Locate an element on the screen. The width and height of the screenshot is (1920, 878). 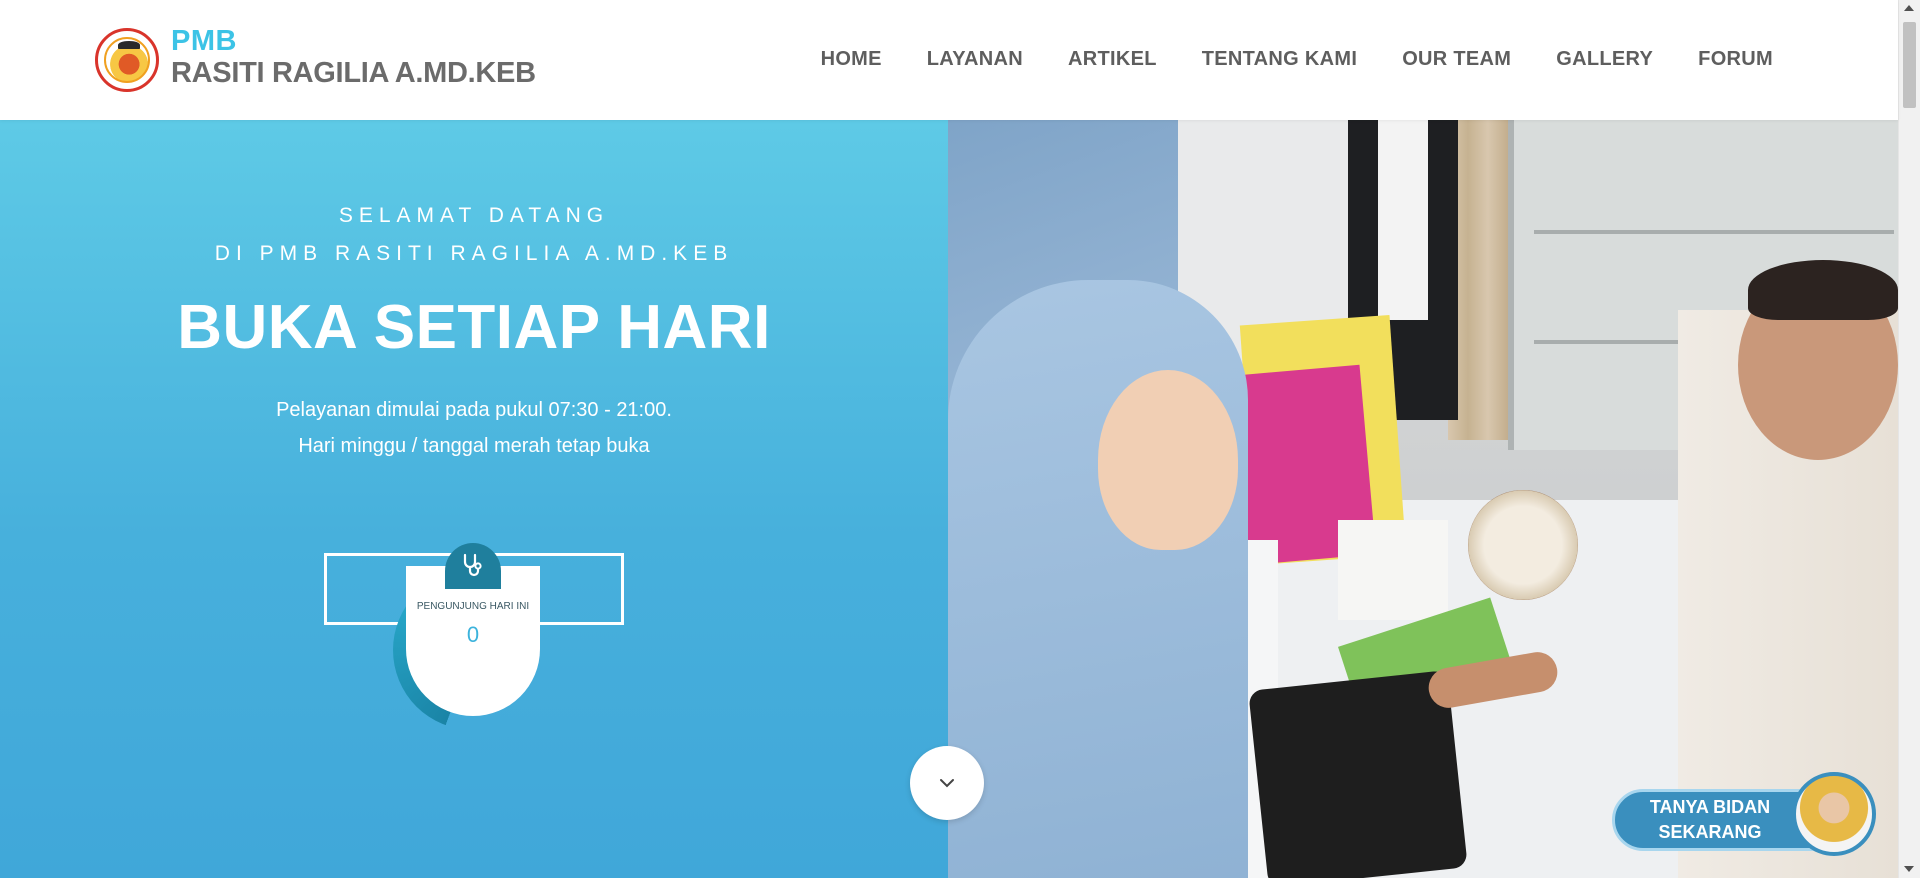
nav-artikel: ARTIKEL is located at coordinates (1112, 59).